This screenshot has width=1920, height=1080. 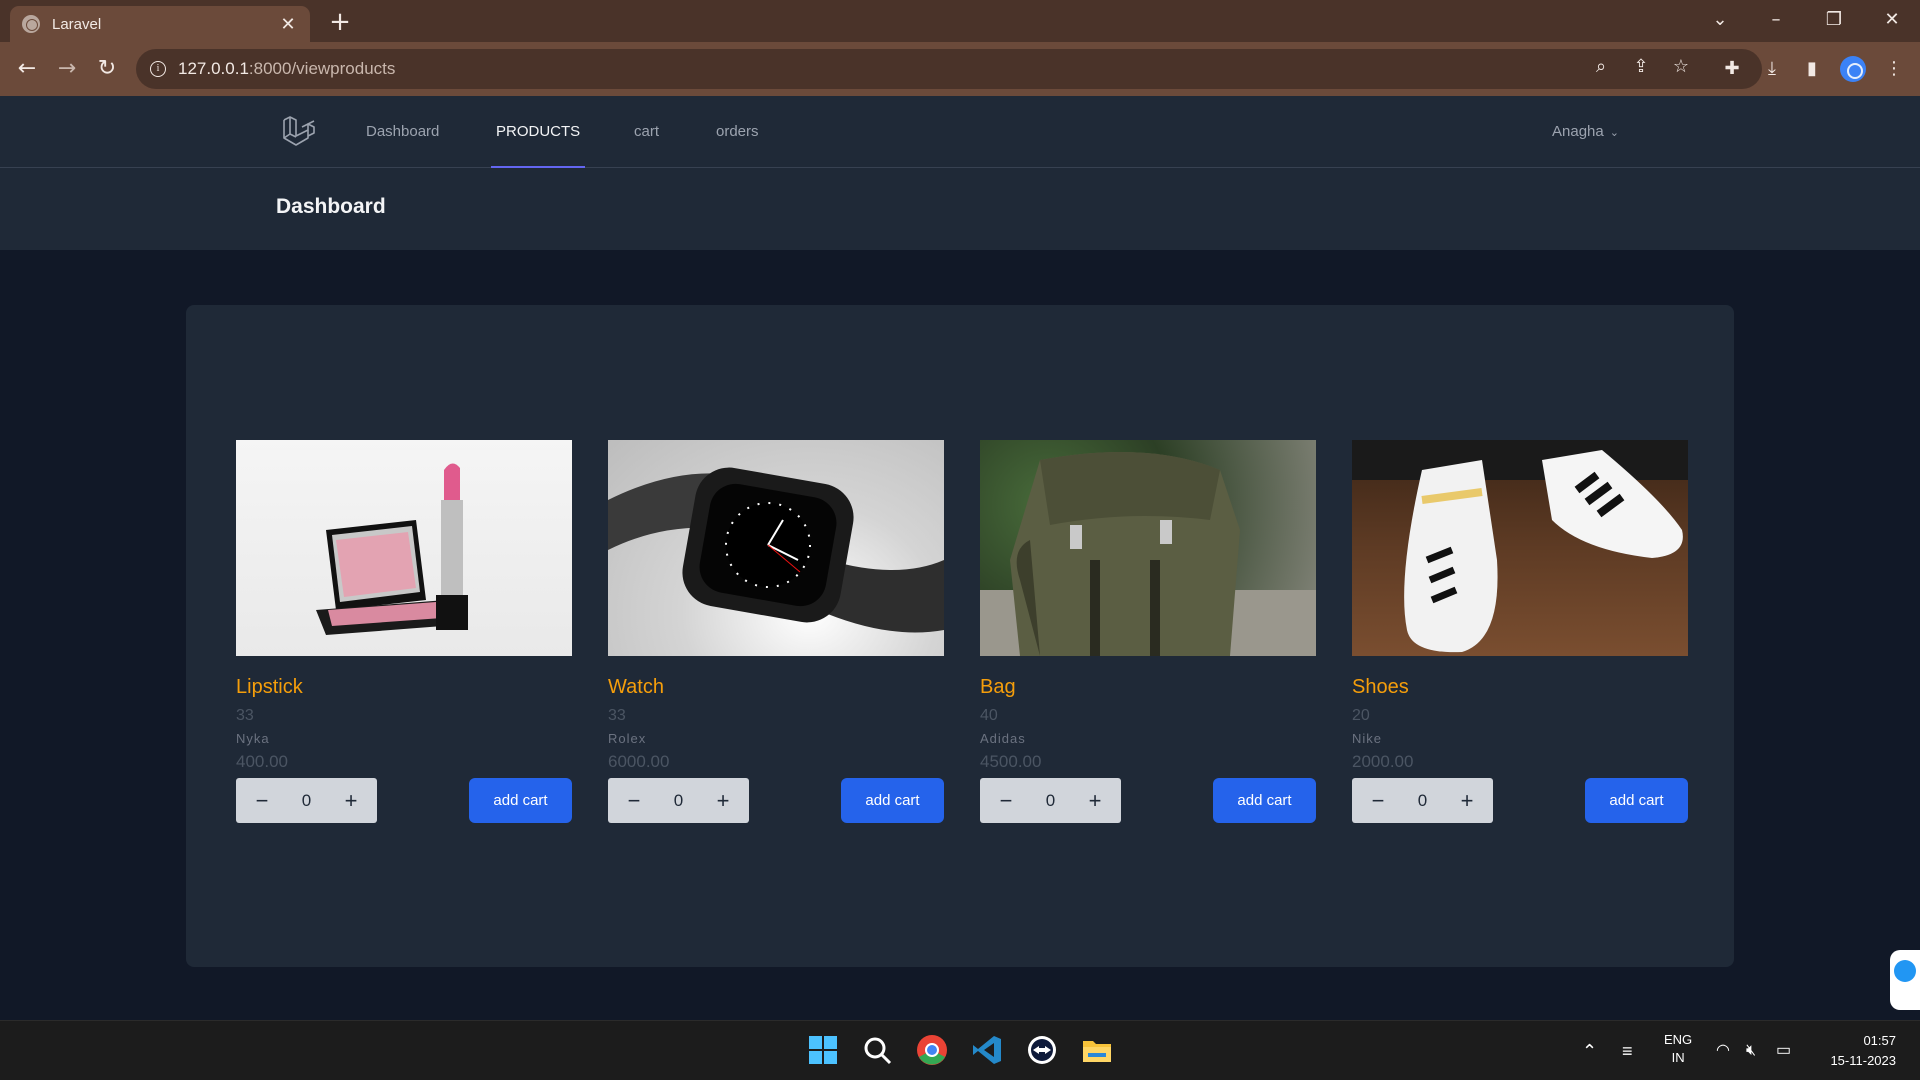 I want to click on product-name: Shoes, so click(x=1380, y=687).